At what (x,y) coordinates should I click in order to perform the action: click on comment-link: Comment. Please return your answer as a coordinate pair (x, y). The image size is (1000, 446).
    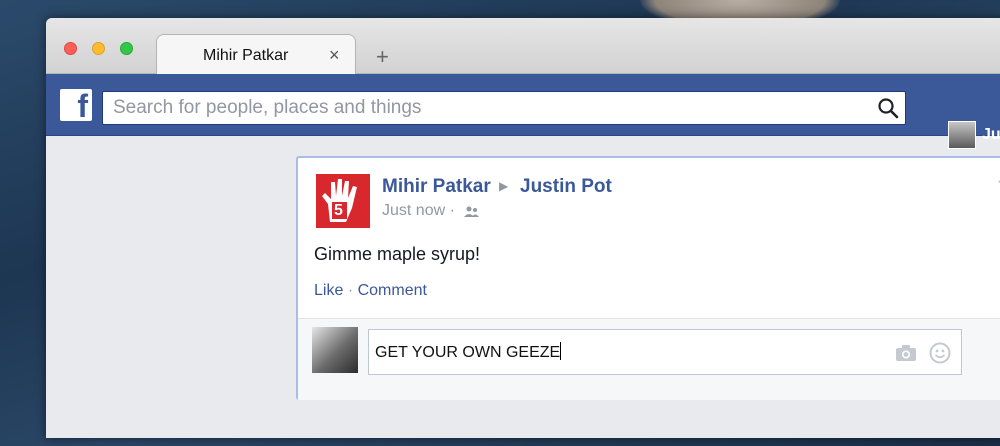
    Looking at the image, I should click on (392, 290).